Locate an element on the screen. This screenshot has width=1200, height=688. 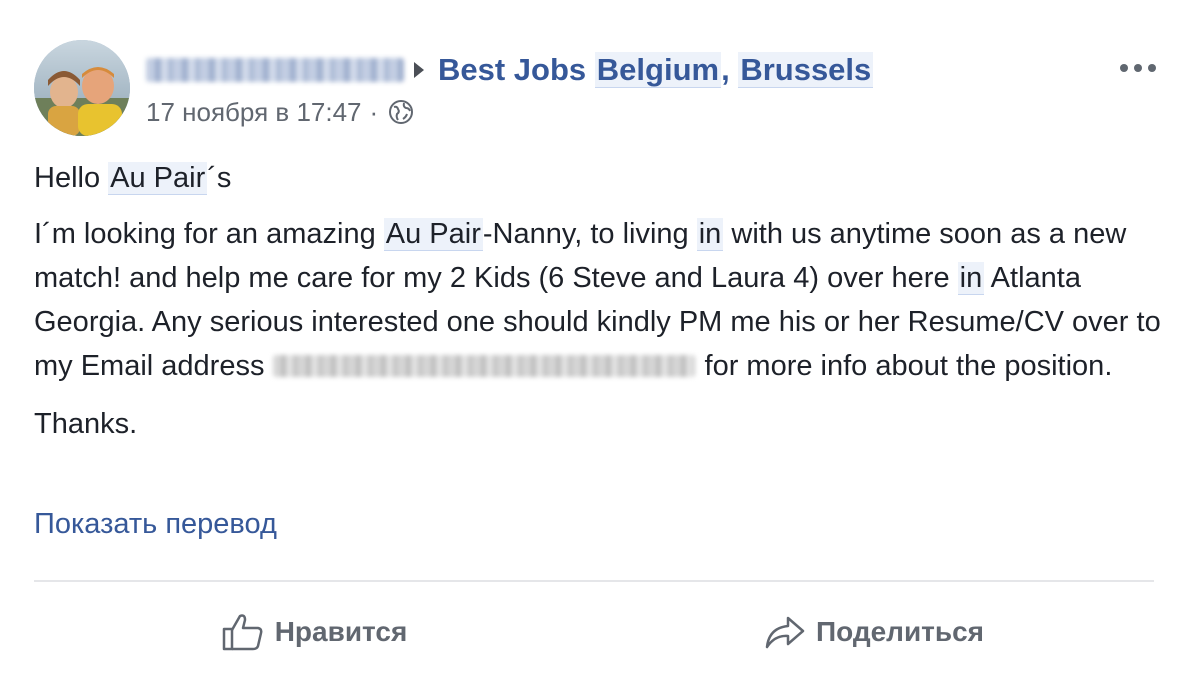
hashtag-au-pair: Au Pair is located at coordinates (158, 178).